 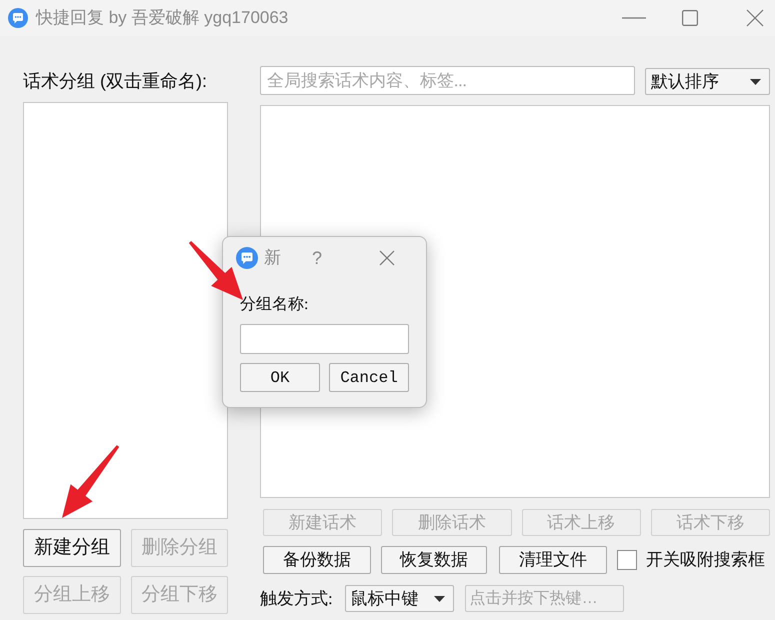 What do you see at coordinates (115, 81) in the screenshot?
I see `groups-label: 话术分组 (双击重命名):` at bounding box center [115, 81].